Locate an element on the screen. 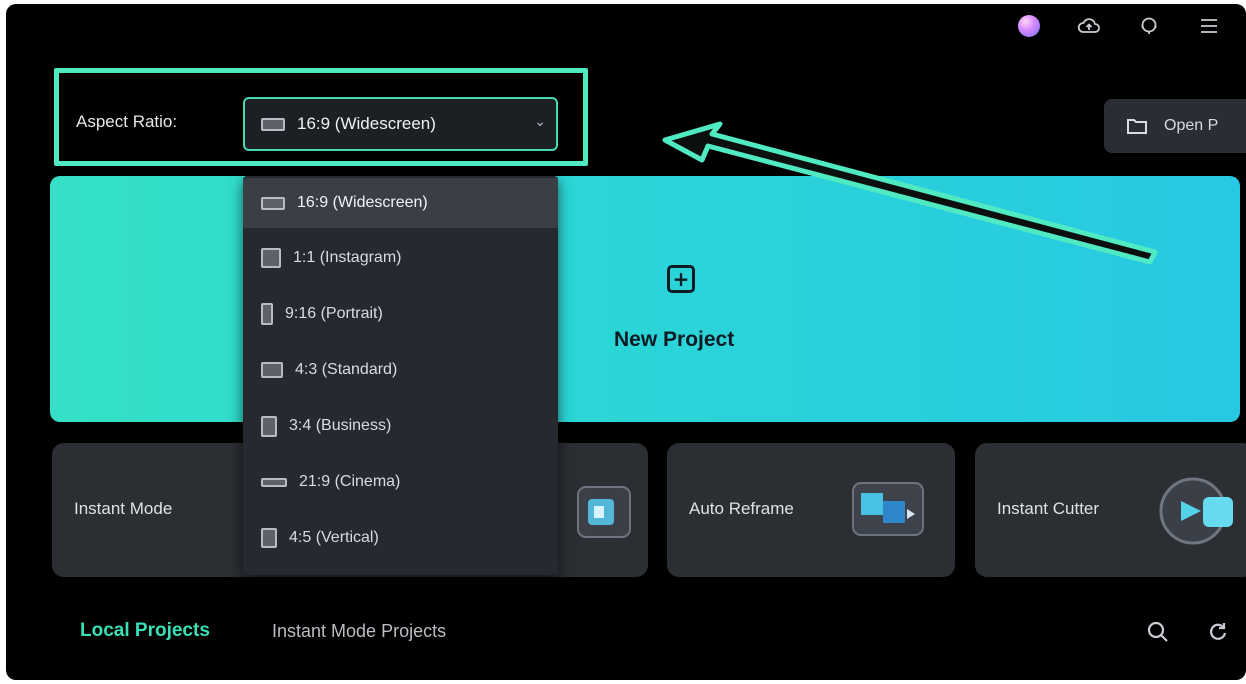  auto-reframe-label: Auto Reframe is located at coordinates (741, 508).